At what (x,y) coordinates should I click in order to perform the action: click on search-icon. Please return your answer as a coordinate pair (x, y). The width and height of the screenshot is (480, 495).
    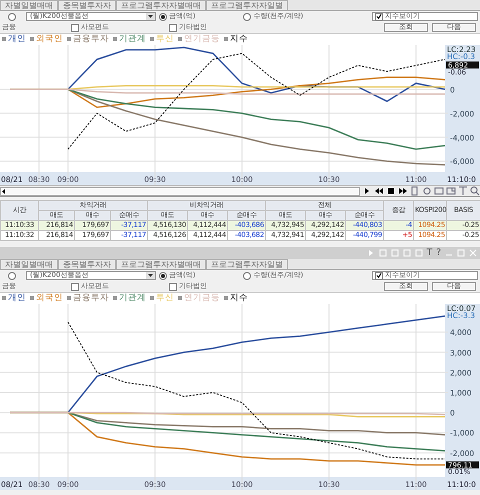
    Looking at the image, I should click on (475, 191).